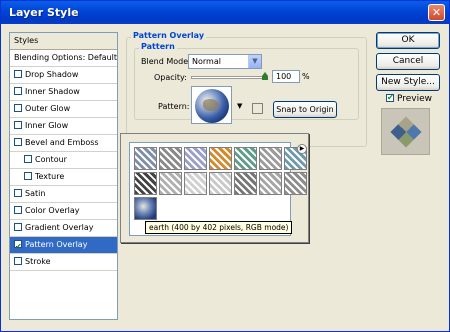 This screenshot has width=450, height=332. I want to click on styles-item: Inner Glow, so click(63, 126).